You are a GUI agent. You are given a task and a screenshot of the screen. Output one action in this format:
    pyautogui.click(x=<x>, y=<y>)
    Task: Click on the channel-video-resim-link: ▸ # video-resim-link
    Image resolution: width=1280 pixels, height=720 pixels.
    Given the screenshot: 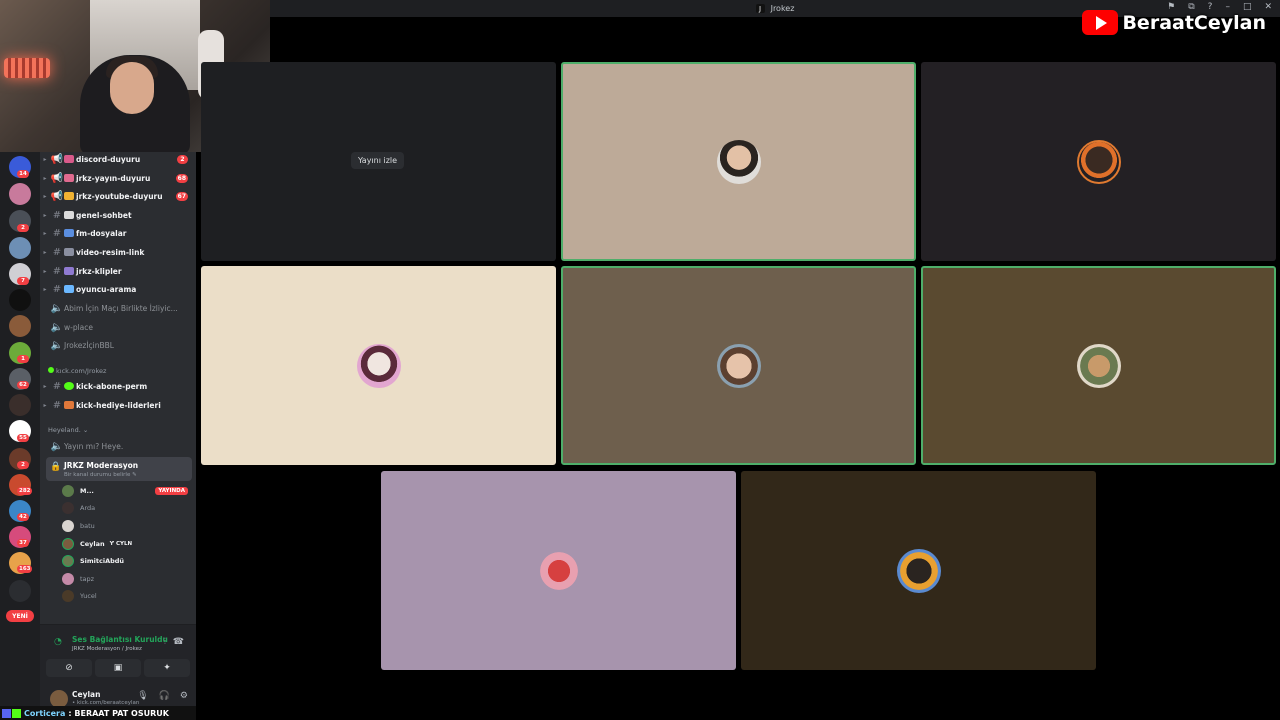 What is the action you would take?
    pyautogui.click(x=118, y=252)
    